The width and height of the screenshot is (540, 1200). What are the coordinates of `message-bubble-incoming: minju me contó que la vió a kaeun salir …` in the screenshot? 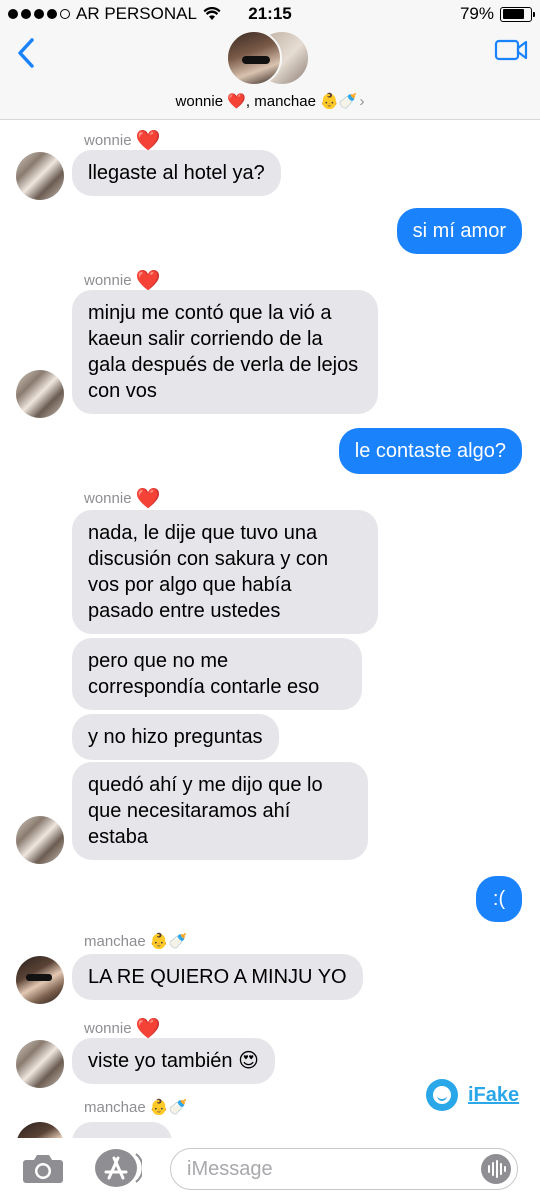 It's located at (225, 352).